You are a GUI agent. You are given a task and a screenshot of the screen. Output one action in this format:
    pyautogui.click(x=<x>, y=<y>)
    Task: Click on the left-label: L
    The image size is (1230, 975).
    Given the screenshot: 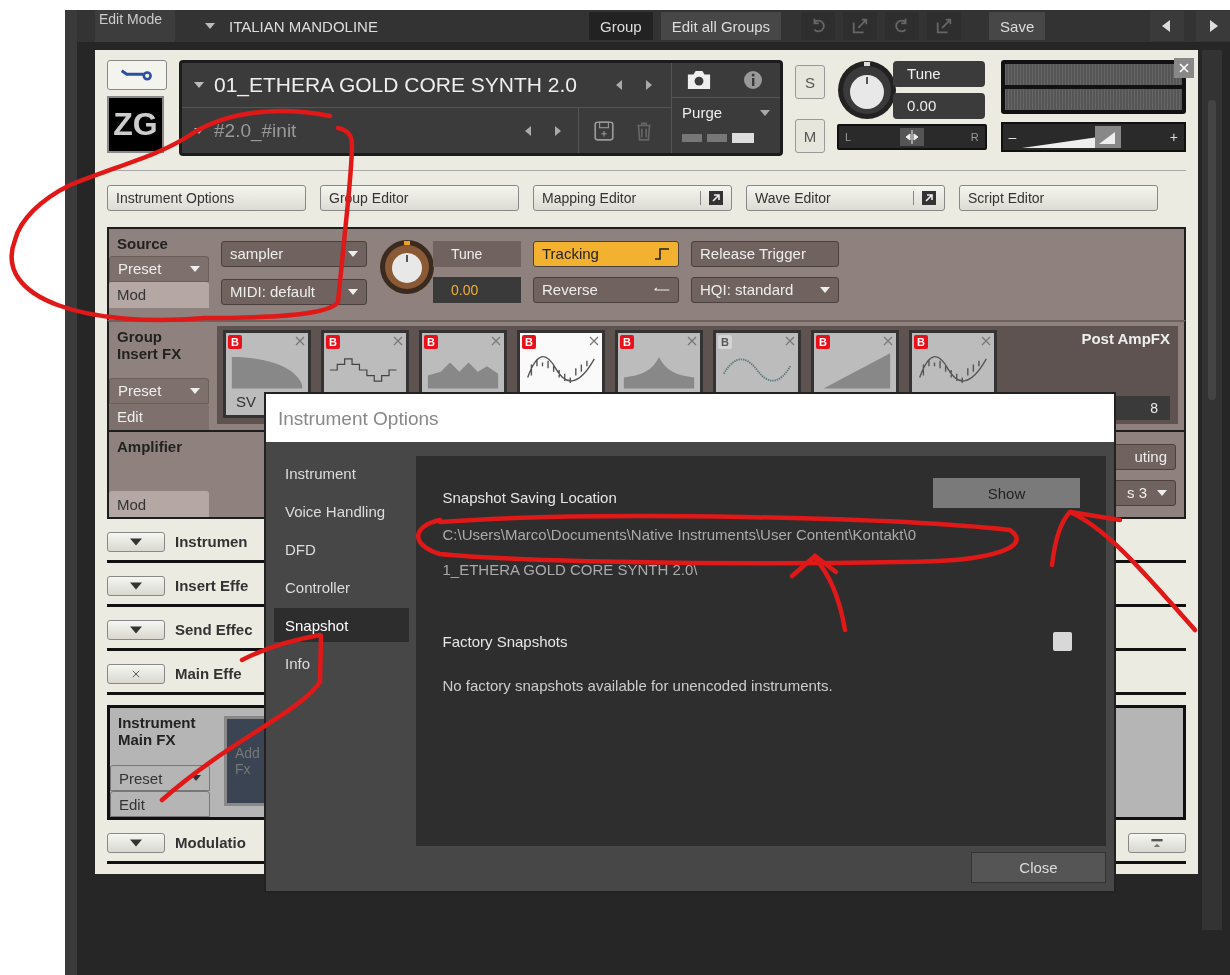 What is the action you would take?
    pyautogui.click(x=848, y=137)
    